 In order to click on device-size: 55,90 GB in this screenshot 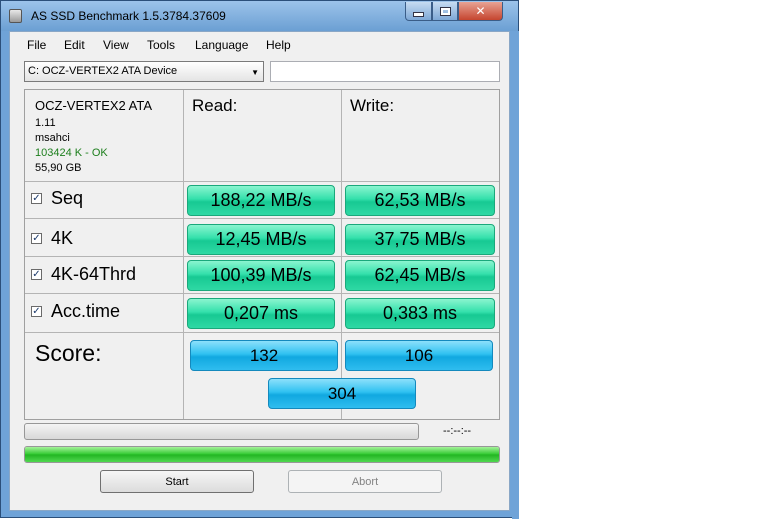, I will do `click(58, 168)`.